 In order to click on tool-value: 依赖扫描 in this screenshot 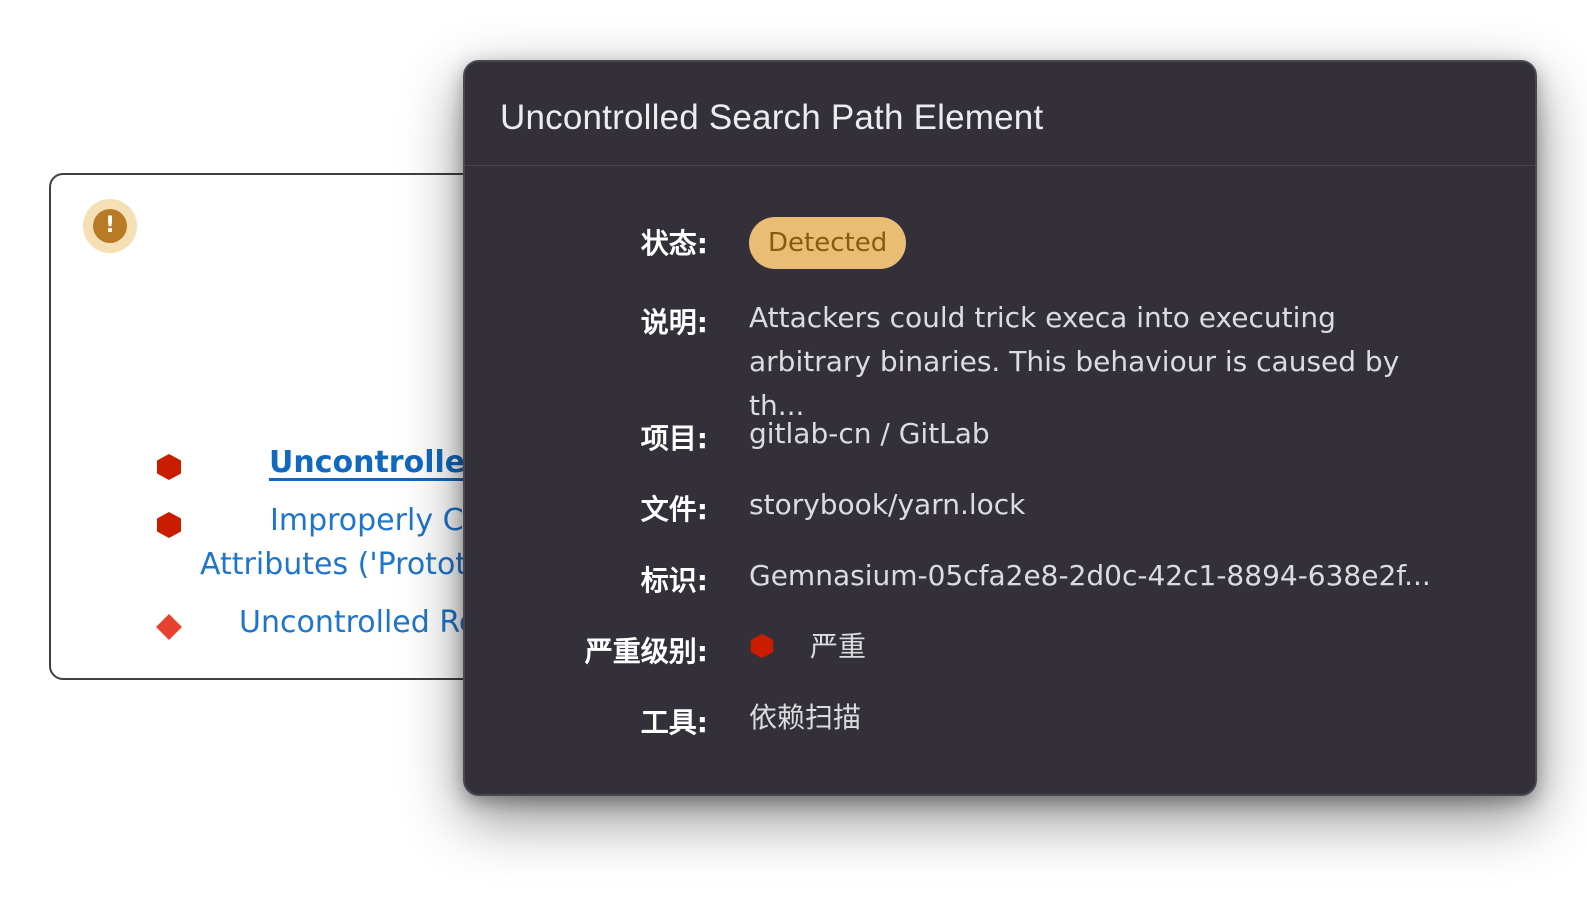, I will do `click(805, 717)`.